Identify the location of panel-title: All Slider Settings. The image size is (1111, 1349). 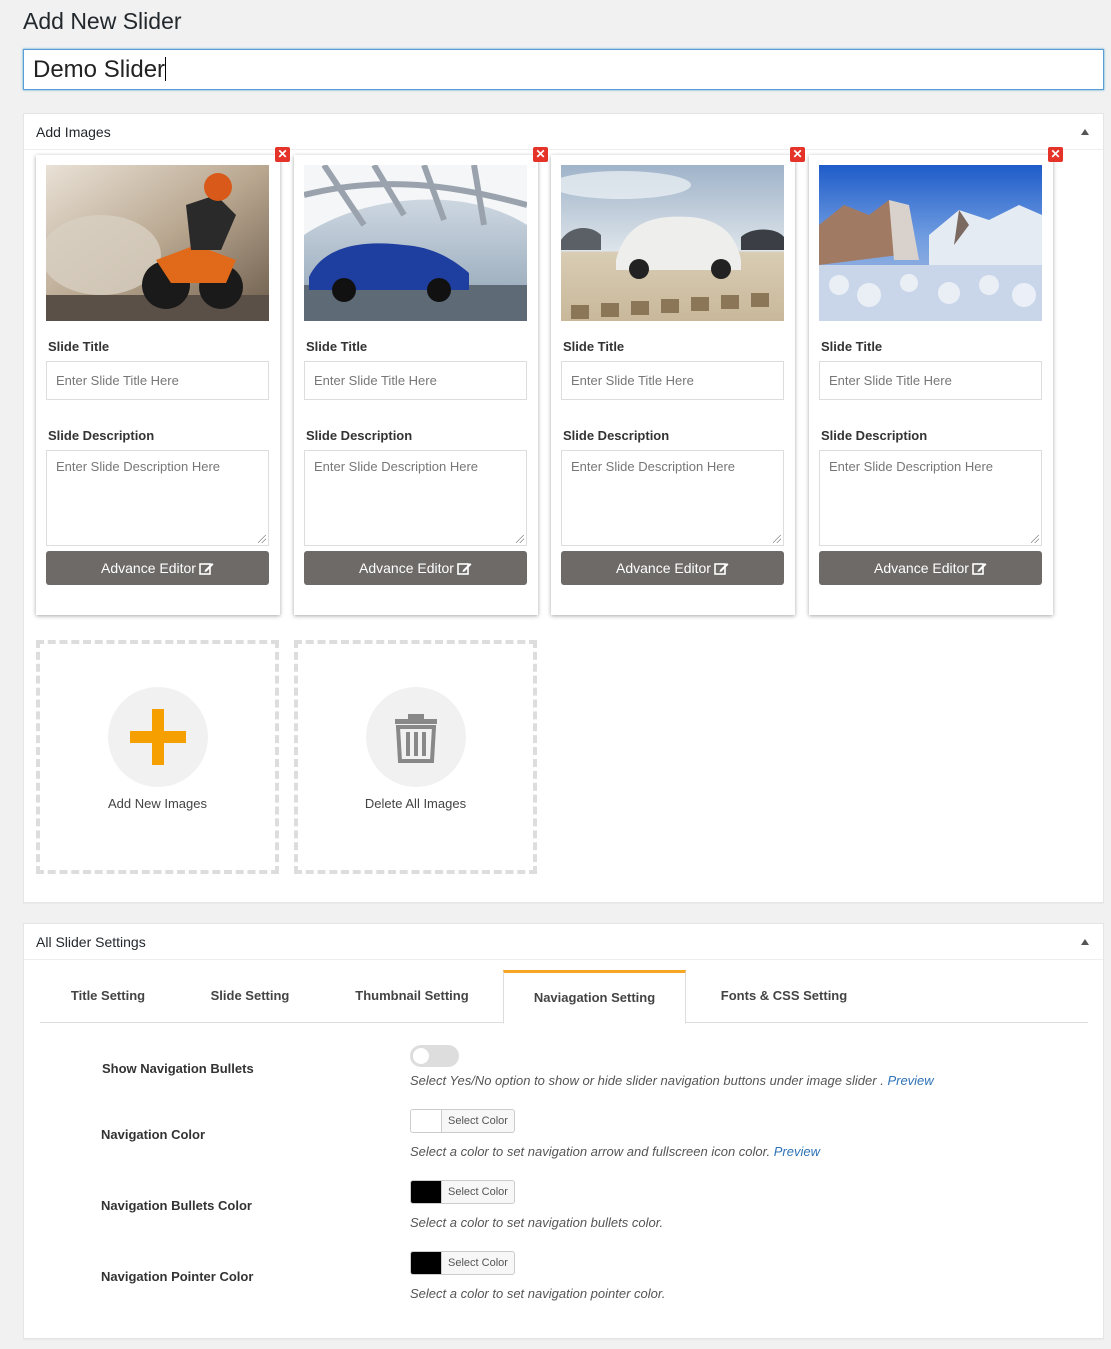
(91, 942).